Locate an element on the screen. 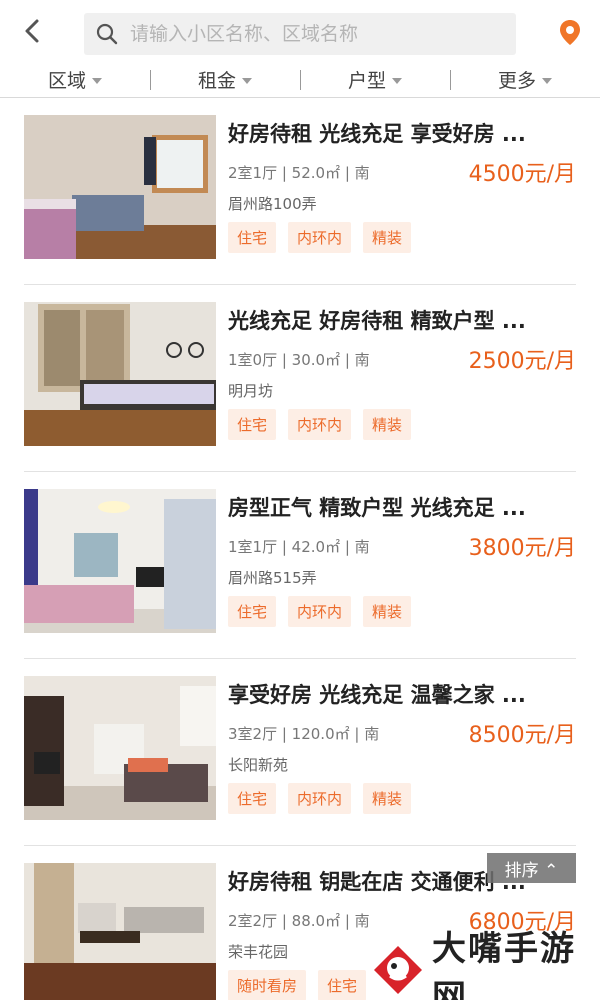 This screenshot has height=1000, width=600. top-bar is located at coordinates (300, 31).